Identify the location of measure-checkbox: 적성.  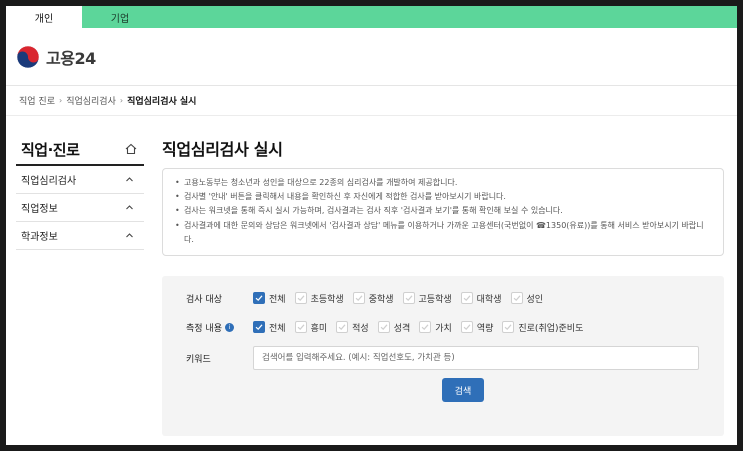
(352, 327).